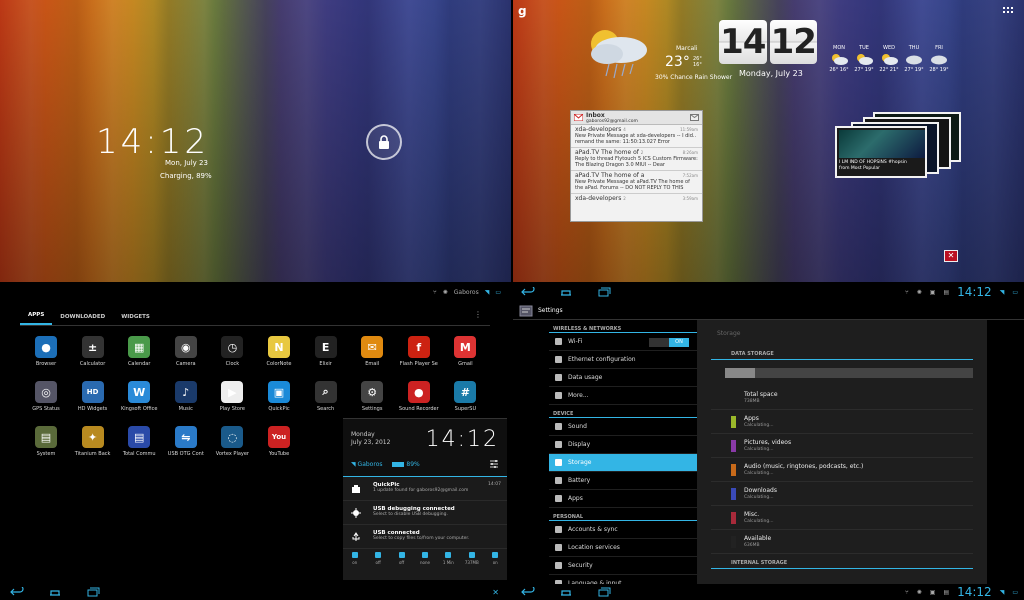 The width and height of the screenshot is (1024, 600). What do you see at coordinates (46, 396) in the screenshot?
I see `app-icon-gps-status: ◎ GPS Status` at bounding box center [46, 396].